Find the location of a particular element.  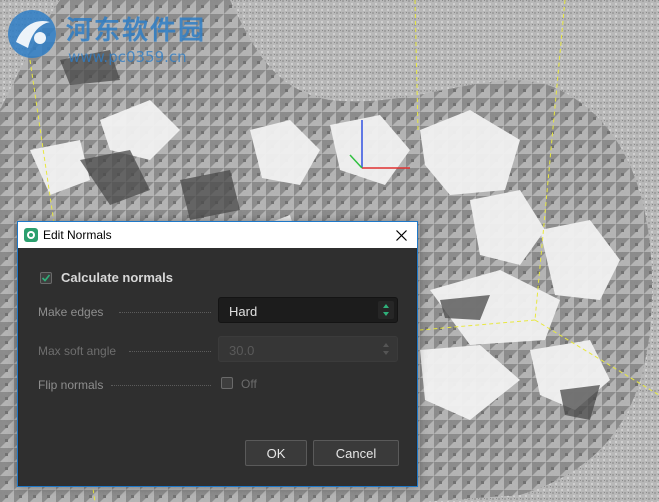

max-soft-angle-input: 30.0 is located at coordinates (308, 349).